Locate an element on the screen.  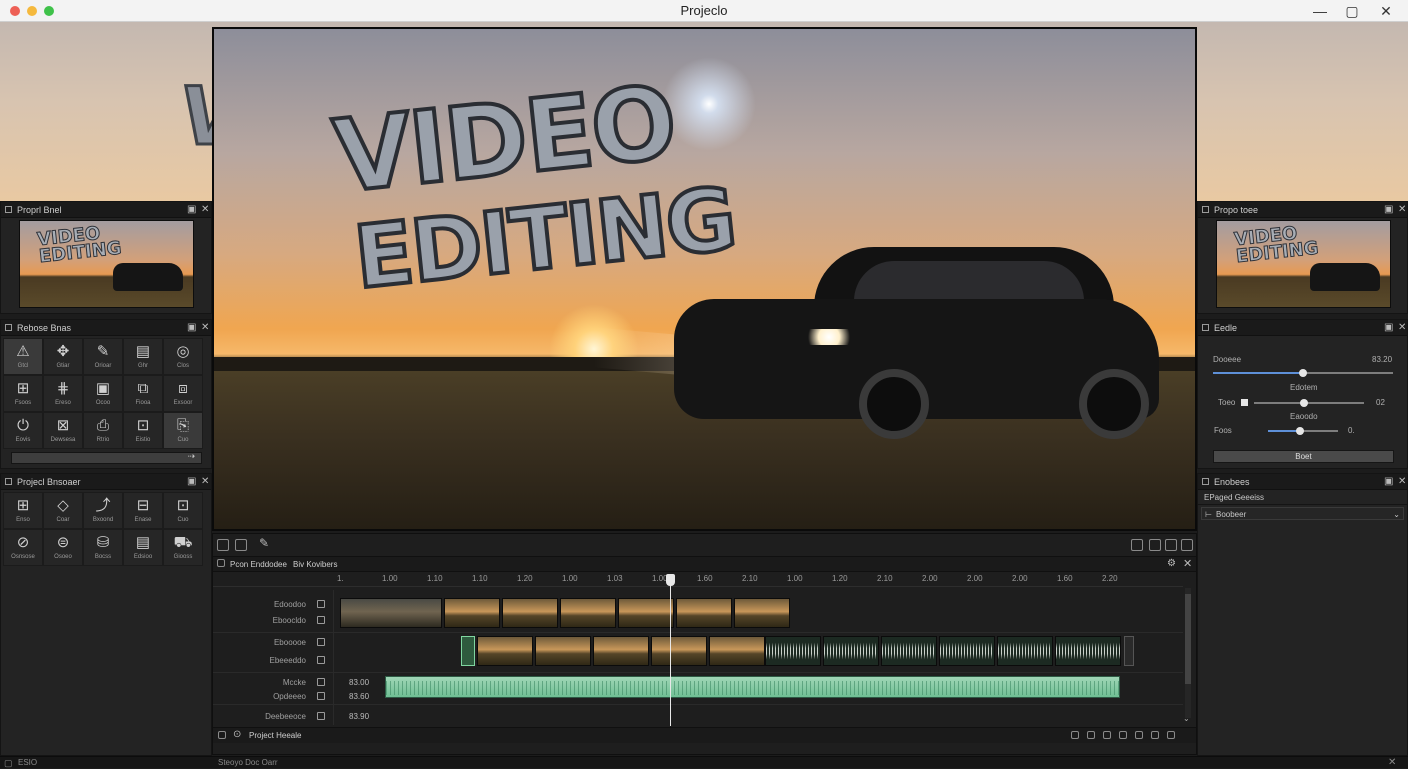
settings-icon: ⚙ is located at coordinates (1171, 563).